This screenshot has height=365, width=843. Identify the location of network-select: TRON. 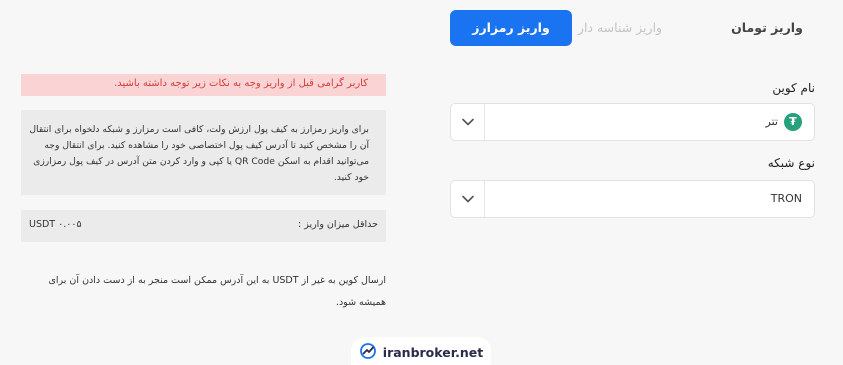
(632, 199).